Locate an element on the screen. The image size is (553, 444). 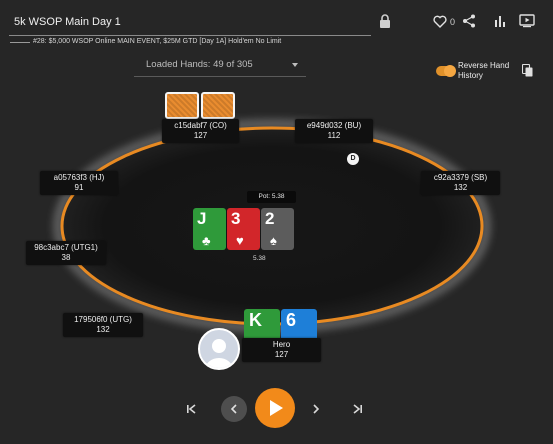
seat-hero: Hero 127 is located at coordinates (281, 350).